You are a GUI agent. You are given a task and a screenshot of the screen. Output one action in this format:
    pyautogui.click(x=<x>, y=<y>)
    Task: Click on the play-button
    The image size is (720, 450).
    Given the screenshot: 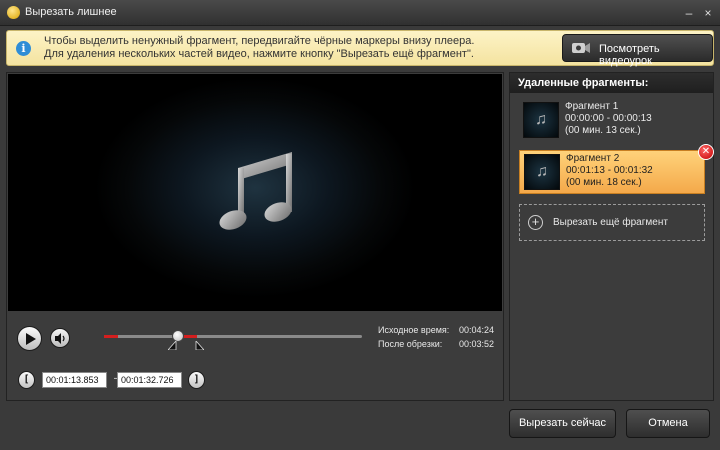 What is the action you would take?
    pyautogui.click(x=29, y=338)
    